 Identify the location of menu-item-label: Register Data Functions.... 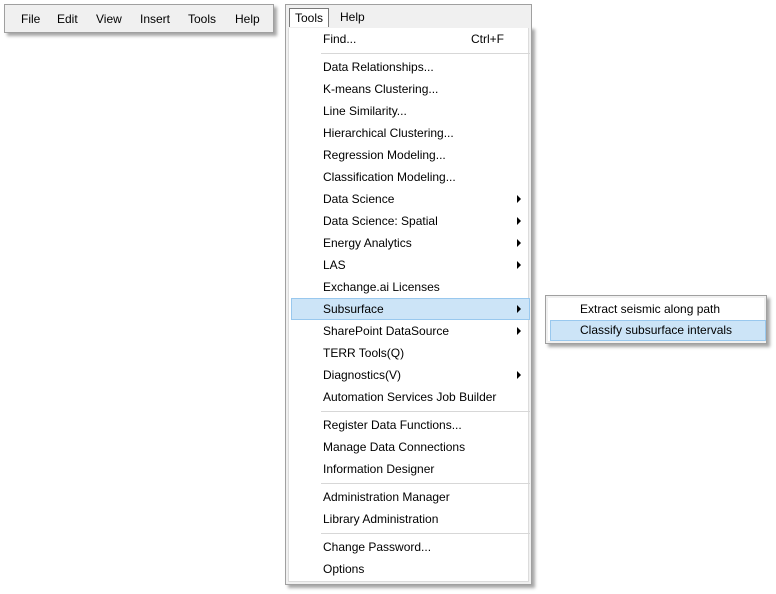
(392, 425).